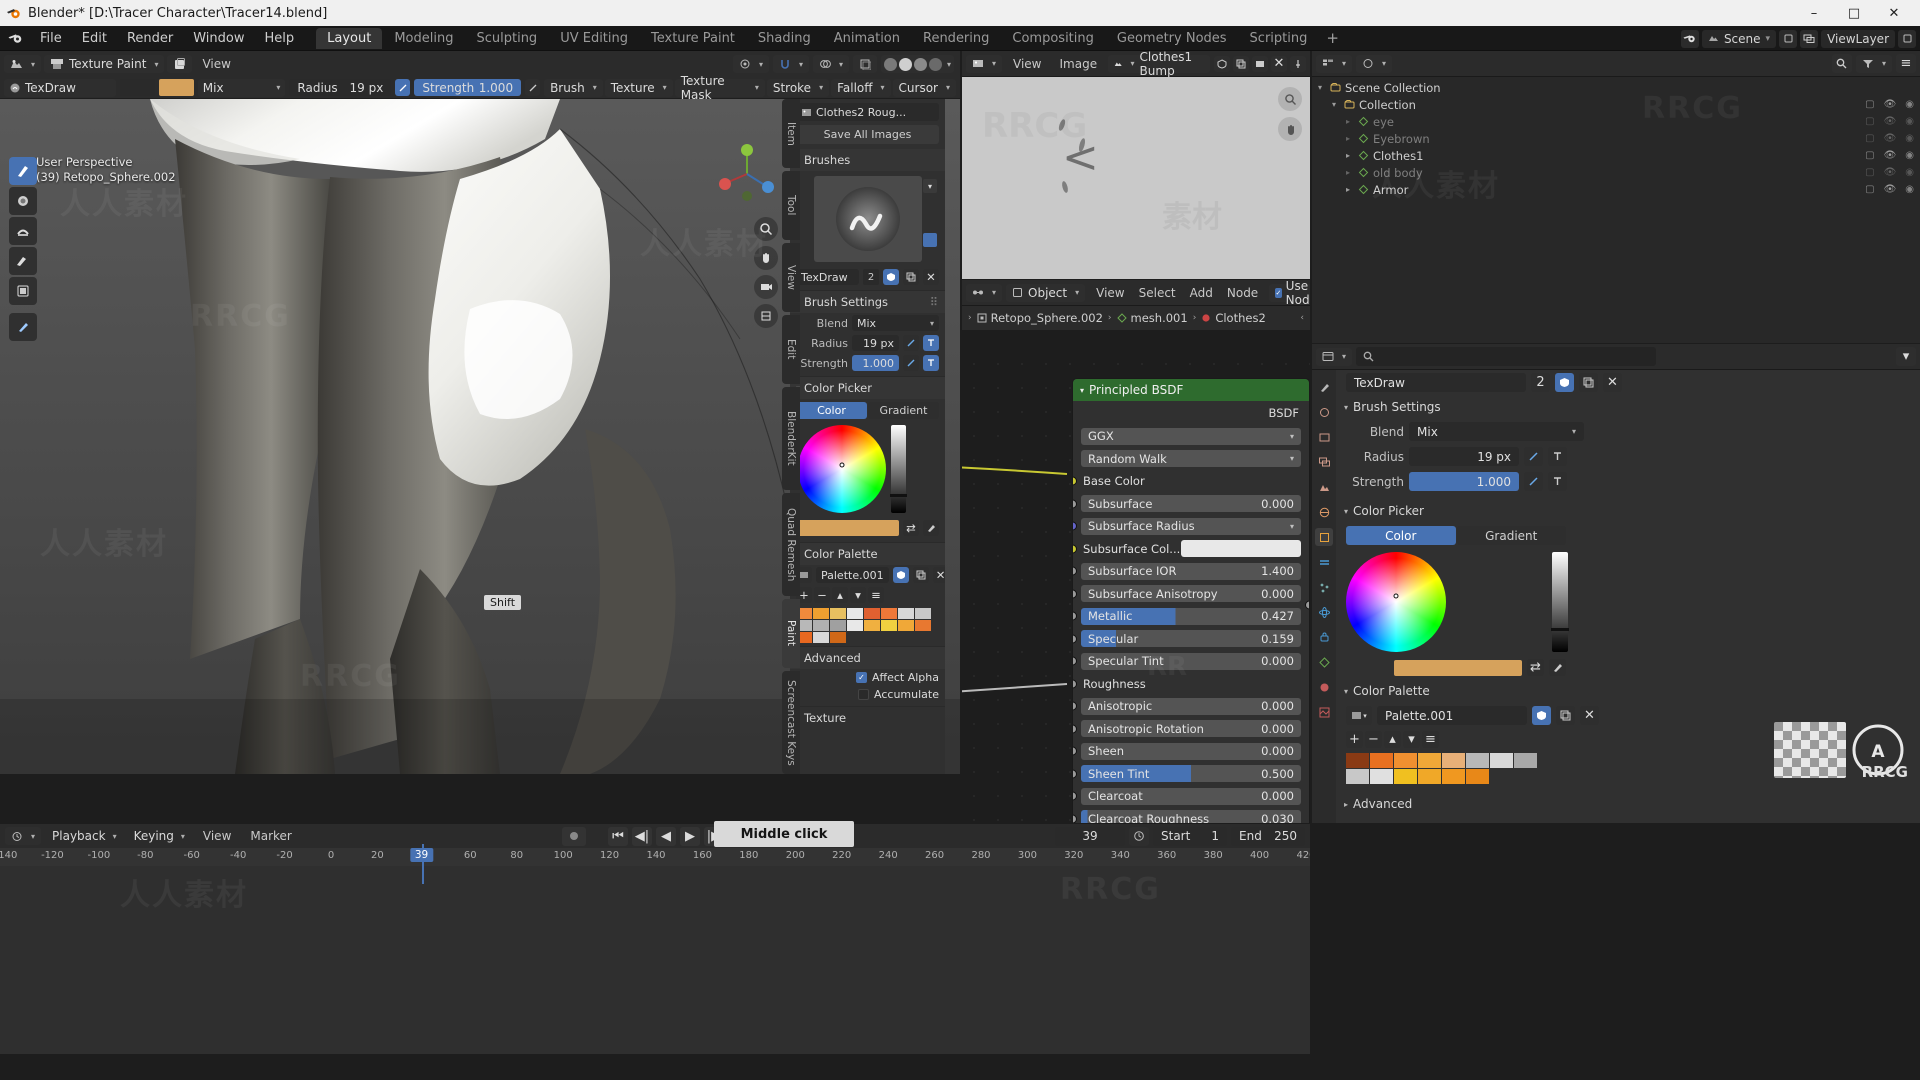 The height and width of the screenshot is (1080, 1920). I want to click on properties-palette-add-button: +, so click(1354, 739).